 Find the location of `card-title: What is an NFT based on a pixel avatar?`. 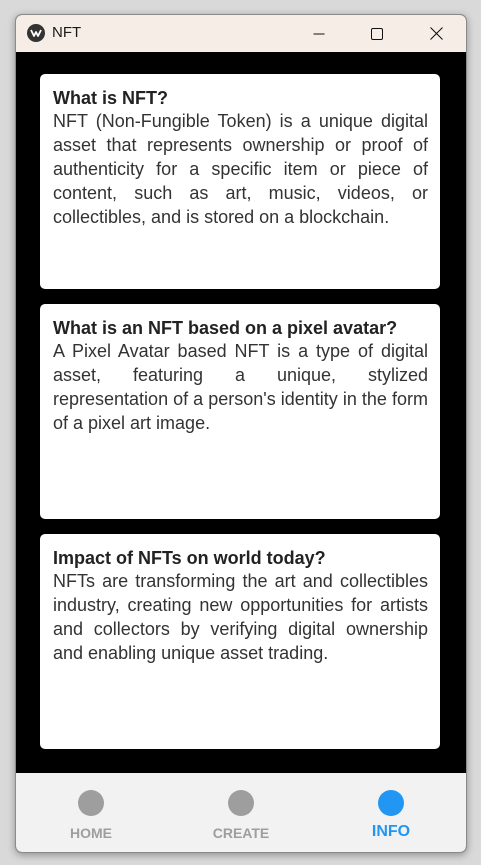

card-title: What is an NFT based on a pixel avatar? is located at coordinates (225, 328).